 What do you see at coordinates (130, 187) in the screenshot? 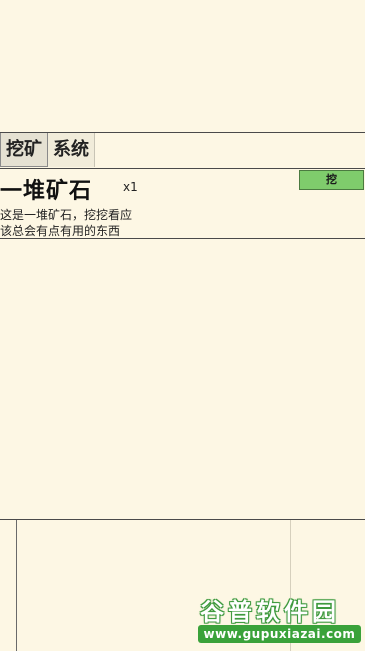
I see `item-count: x1` at bounding box center [130, 187].